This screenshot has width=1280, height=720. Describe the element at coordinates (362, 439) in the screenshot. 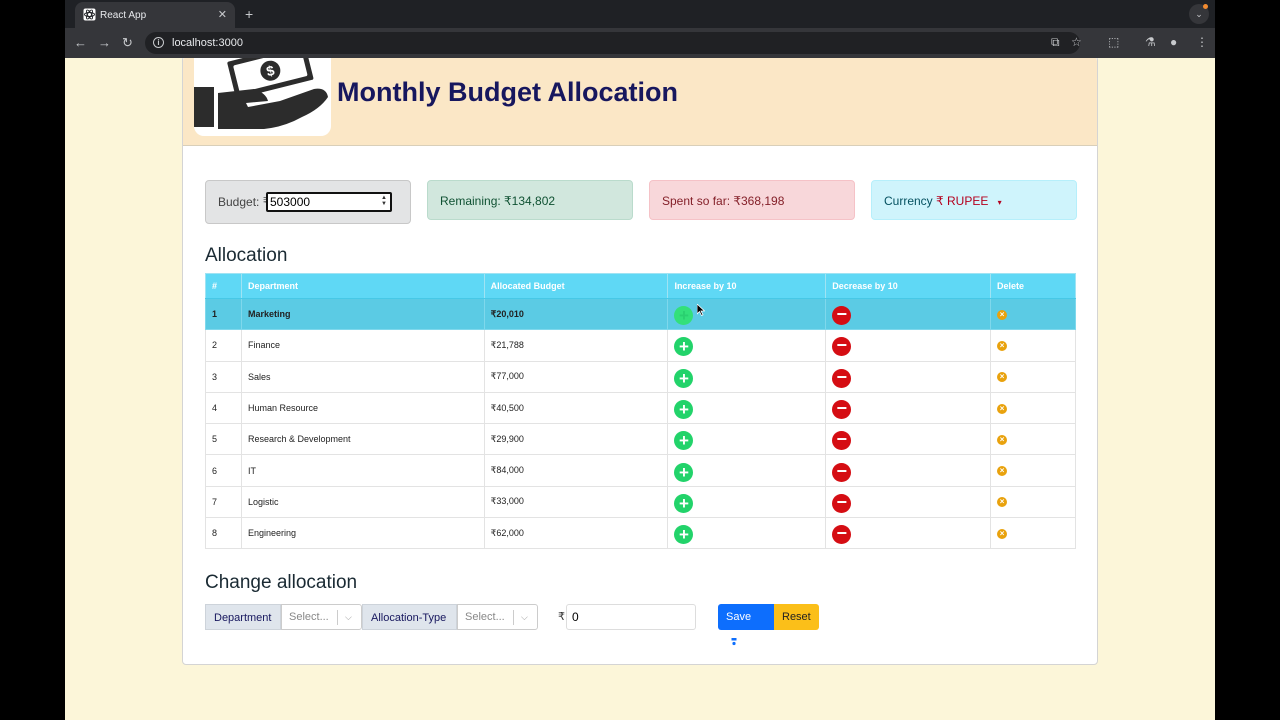

I see `department-name: Research & Development` at that location.